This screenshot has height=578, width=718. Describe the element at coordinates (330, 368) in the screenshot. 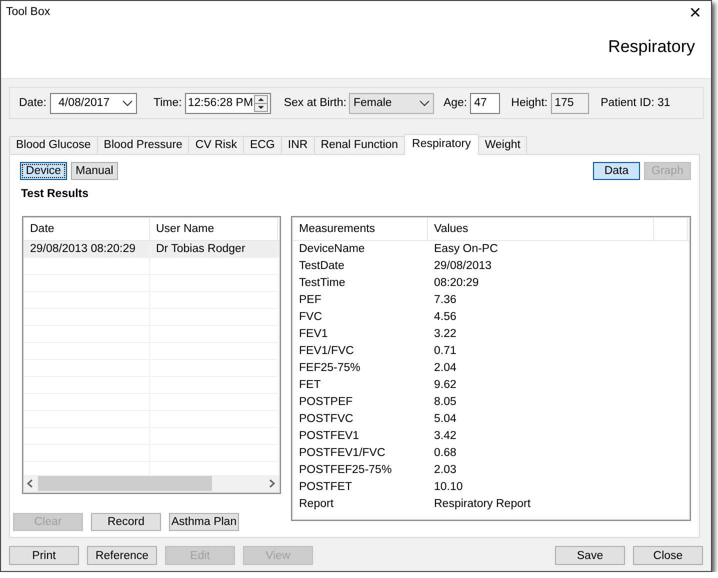

I see `table-cell-text: FEF25-75%` at that location.